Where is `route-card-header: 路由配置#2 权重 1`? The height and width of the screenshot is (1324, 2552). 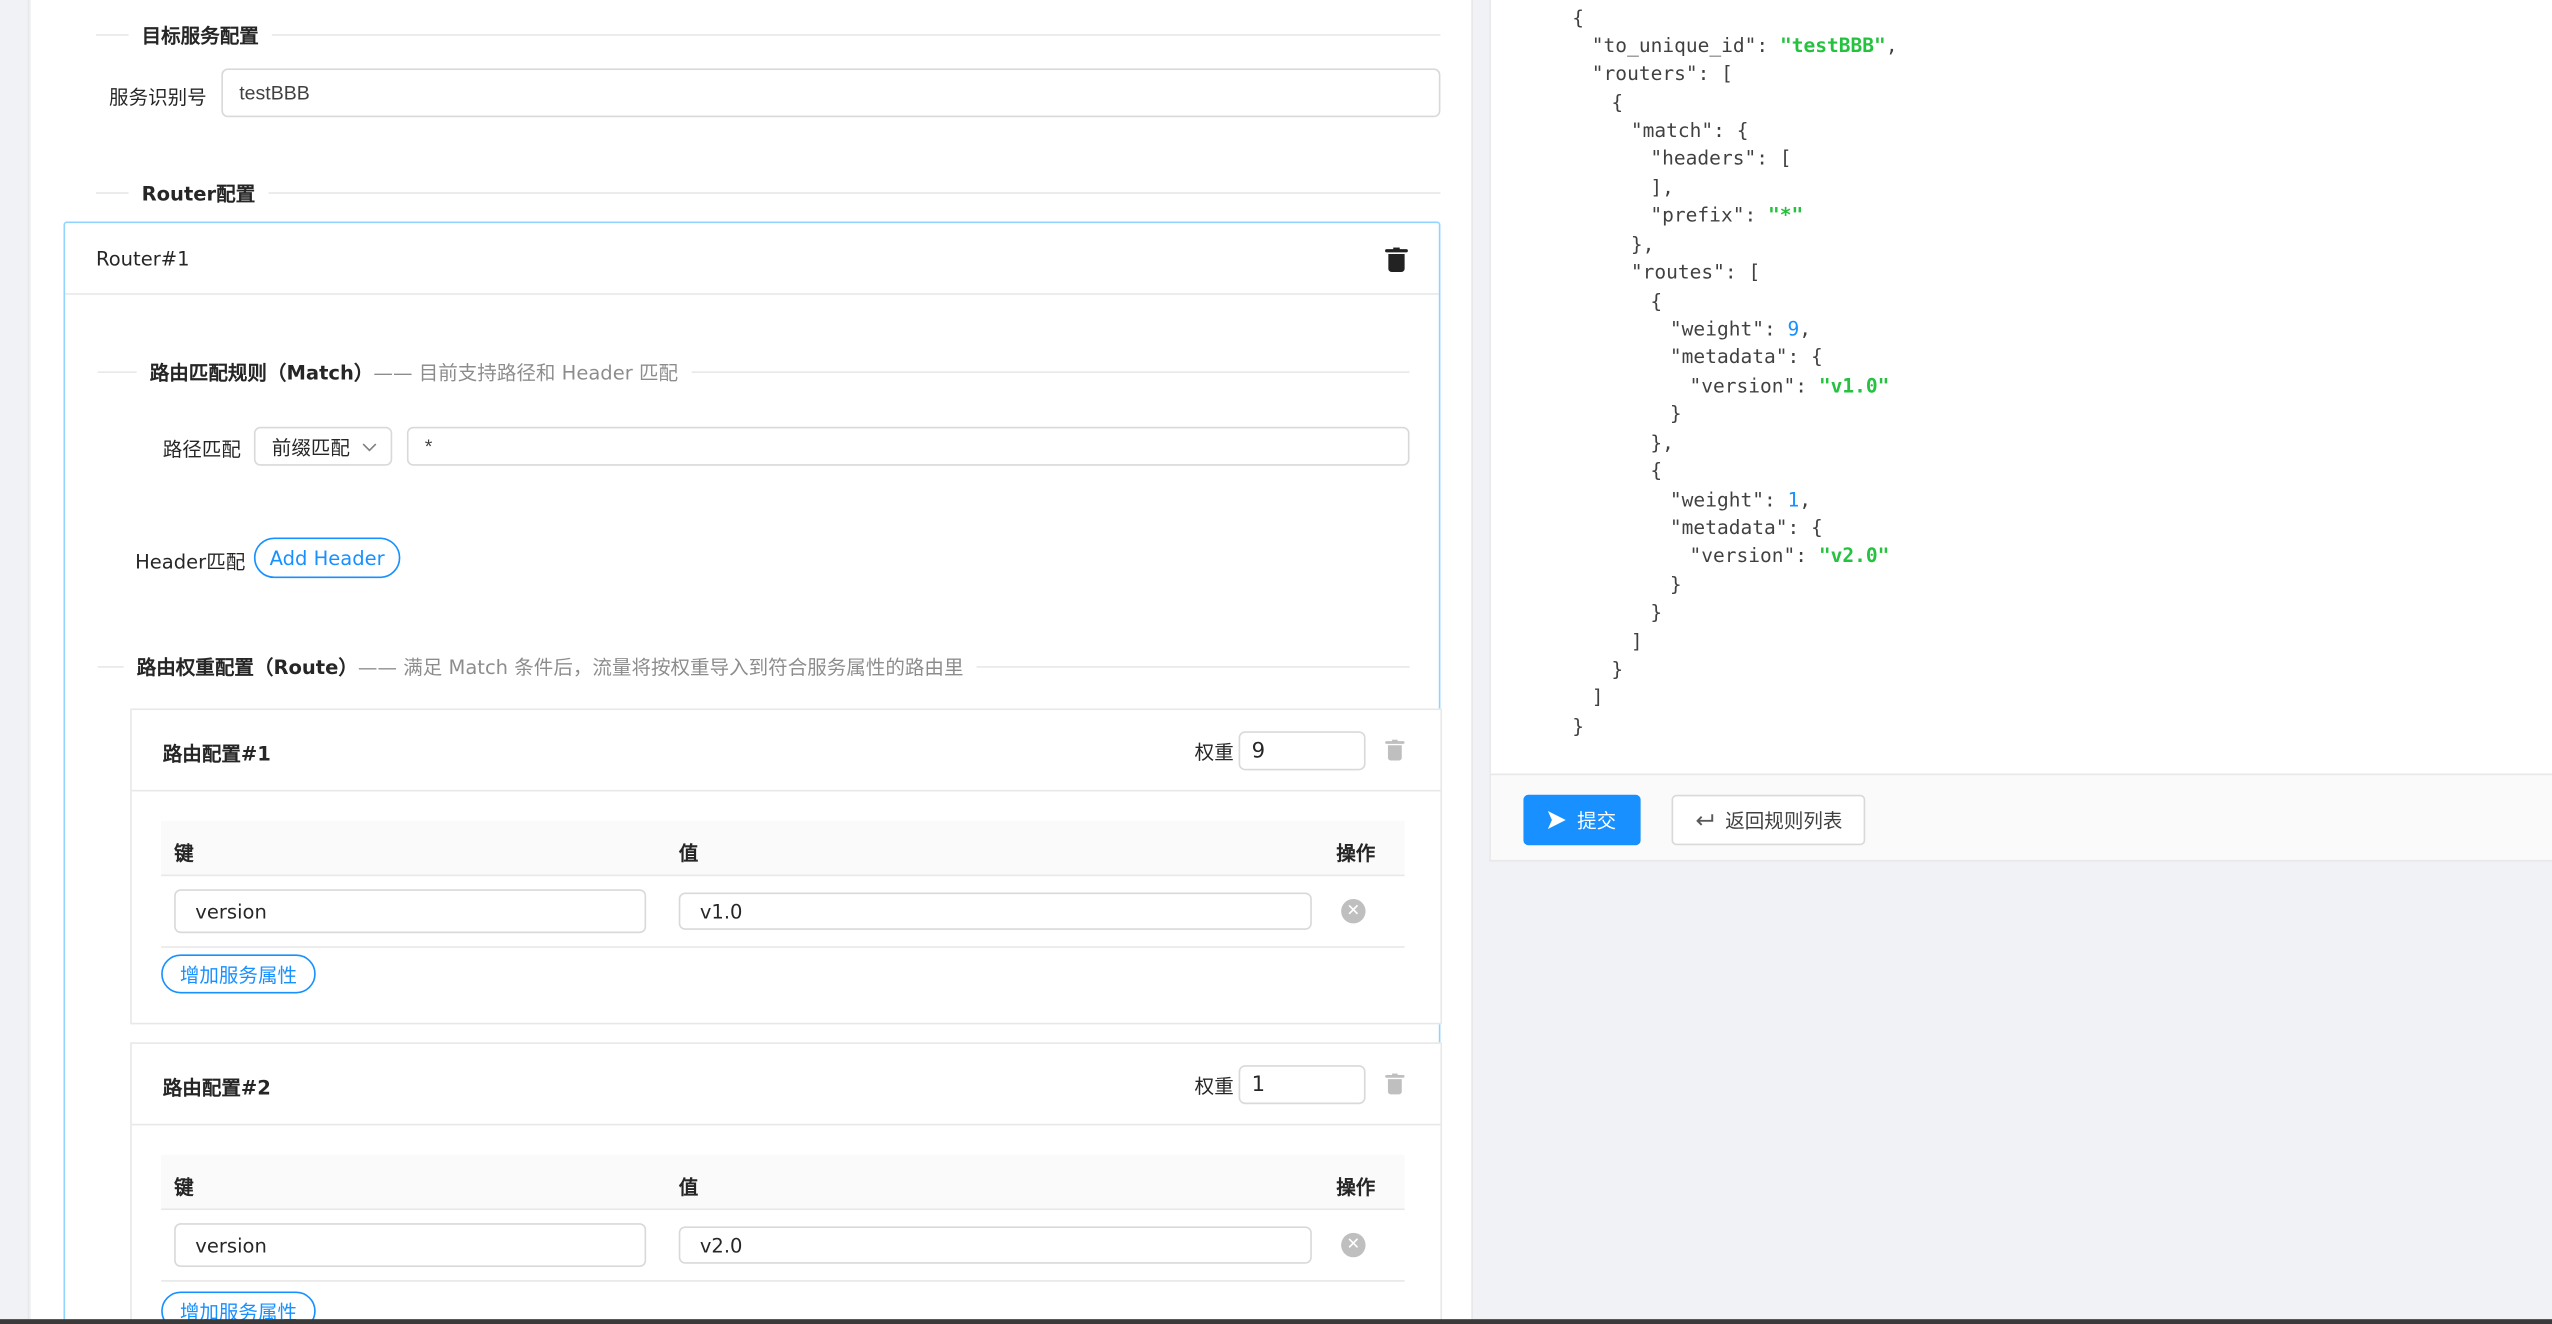
route-card-header: 路由配置#2 权重 1 is located at coordinates (786, 1085).